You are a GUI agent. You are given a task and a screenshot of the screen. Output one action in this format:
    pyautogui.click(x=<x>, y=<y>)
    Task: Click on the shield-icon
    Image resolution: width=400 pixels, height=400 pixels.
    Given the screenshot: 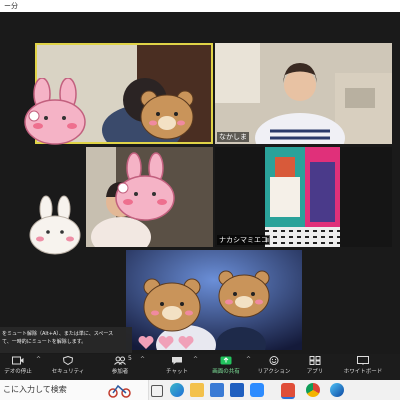 What is the action you would take?
    pyautogui.click(x=68, y=360)
    